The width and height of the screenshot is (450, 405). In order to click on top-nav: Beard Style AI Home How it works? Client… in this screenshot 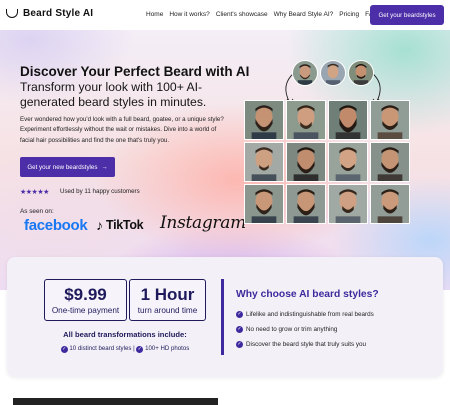, I will do `click(225, 15)`.